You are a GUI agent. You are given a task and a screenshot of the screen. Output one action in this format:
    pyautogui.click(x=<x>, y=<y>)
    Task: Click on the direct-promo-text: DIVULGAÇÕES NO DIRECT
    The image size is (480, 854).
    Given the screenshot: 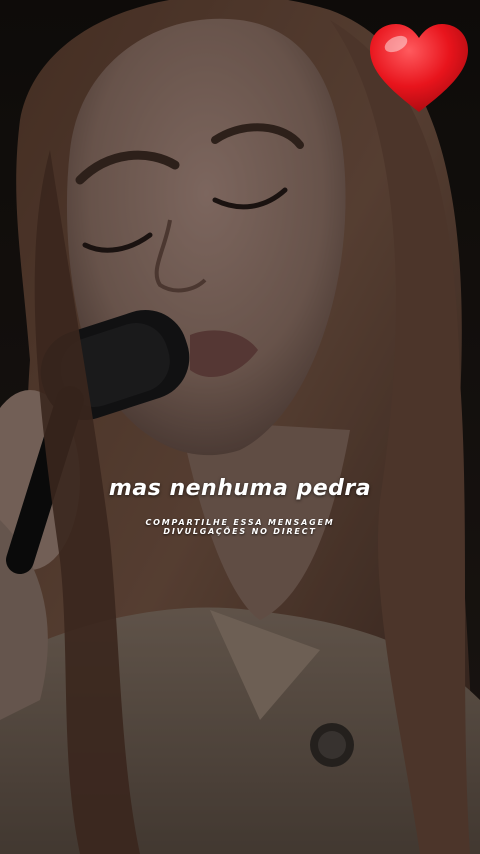 What is the action you would take?
    pyautogui.click(x=240, y=531)
    